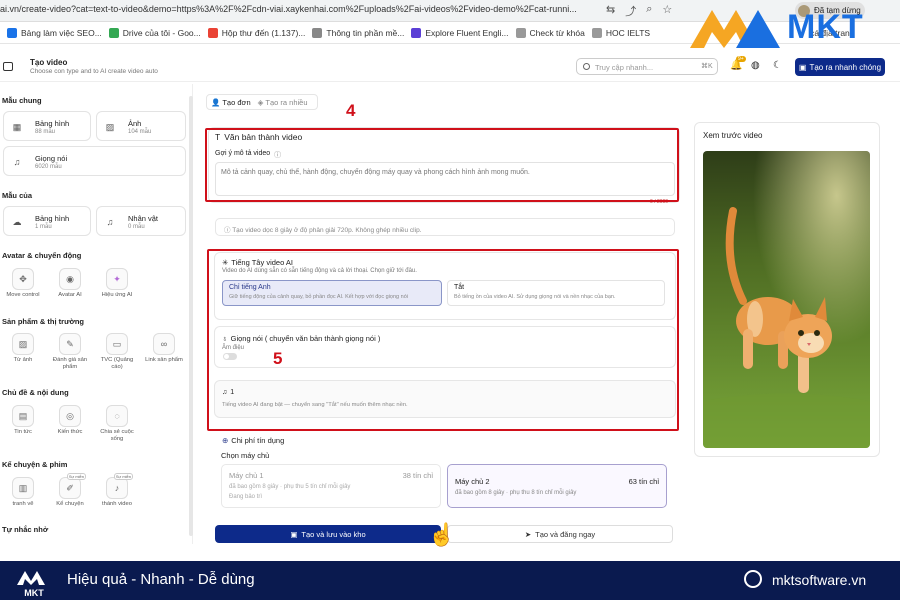 Image resolution: width=900 pixels, height=600 pixels. I want to click on cloud-upload-icon: ☁, so click(17, 222).